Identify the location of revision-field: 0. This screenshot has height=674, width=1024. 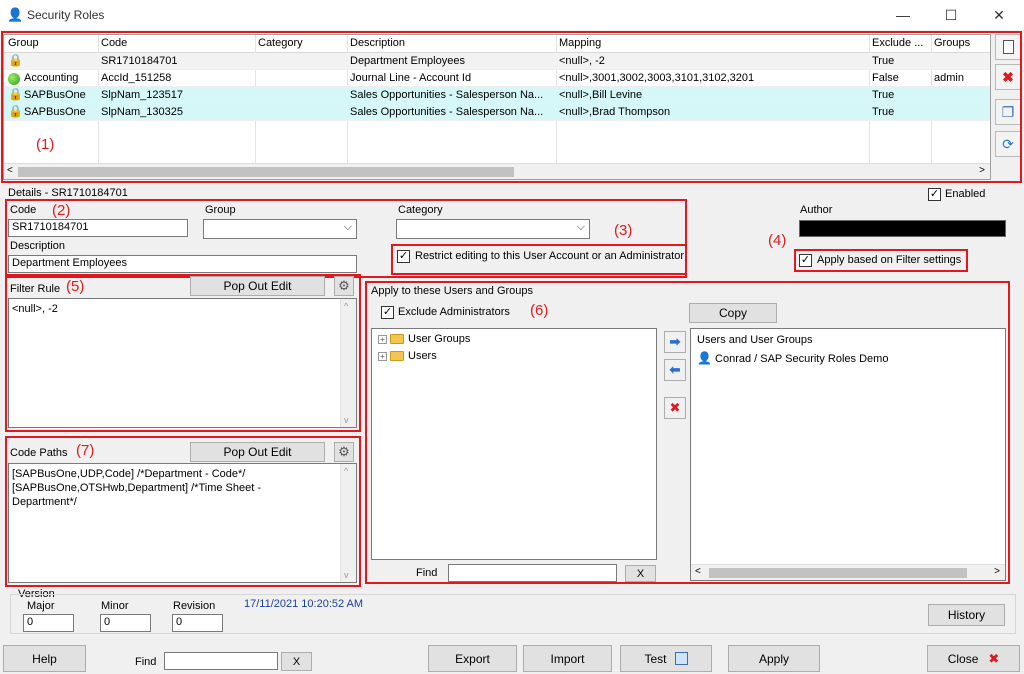
(197, 623).